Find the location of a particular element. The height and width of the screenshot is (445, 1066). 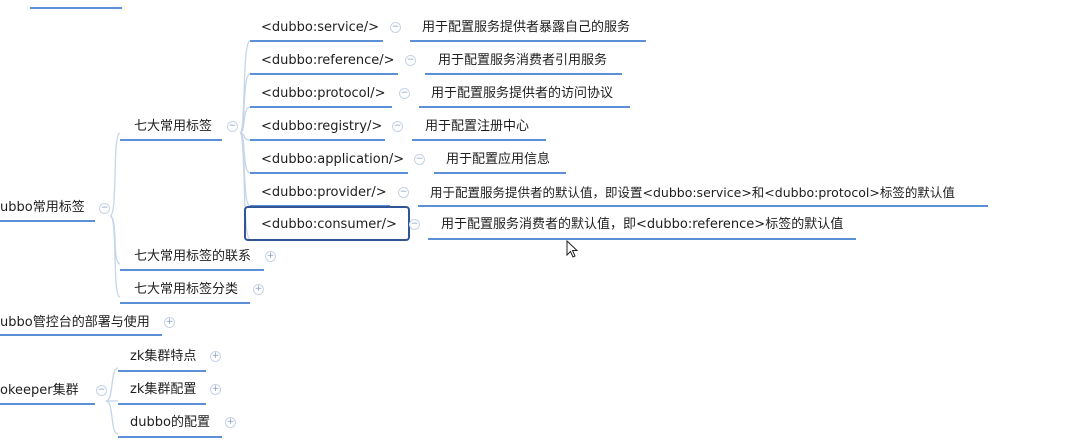

tag-reference-node: <dubbo:reference/> is located at coordinates (328, 61).